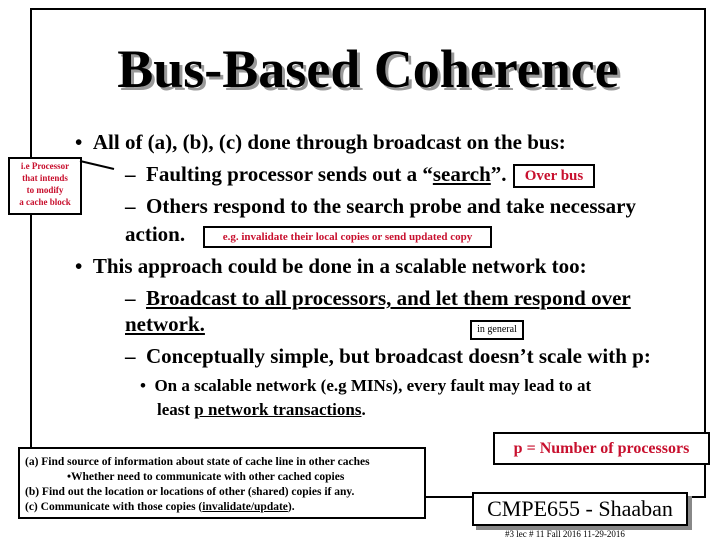 The image size is (720, 540). I want to click on text: p network transactions, so click(278, 409).